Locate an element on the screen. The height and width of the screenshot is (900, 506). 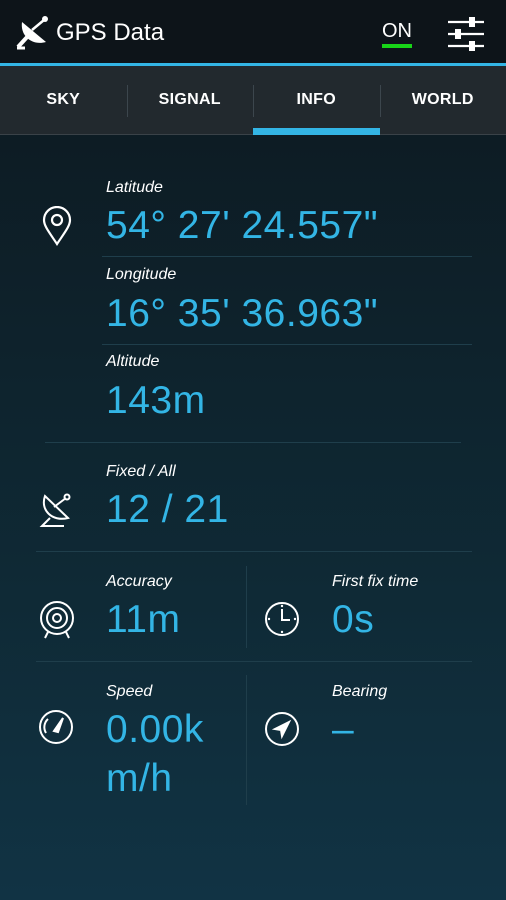
bearing-label: Bearing is located at coordinates (360, 691).